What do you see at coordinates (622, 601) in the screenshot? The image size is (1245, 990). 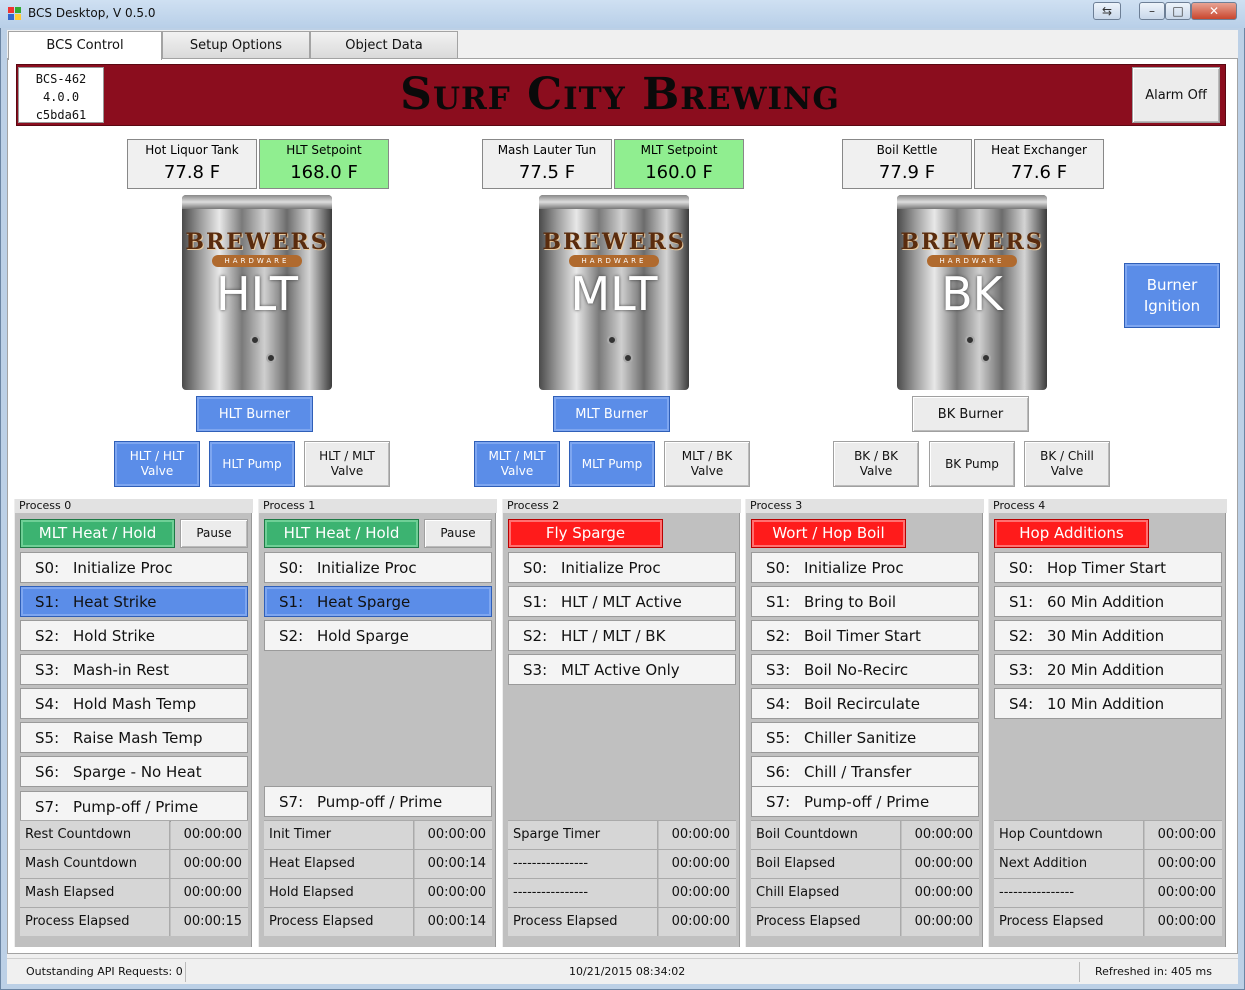 I see `process-step-1: S1: HLT / MLT Active` at bounding box center [622, 601].